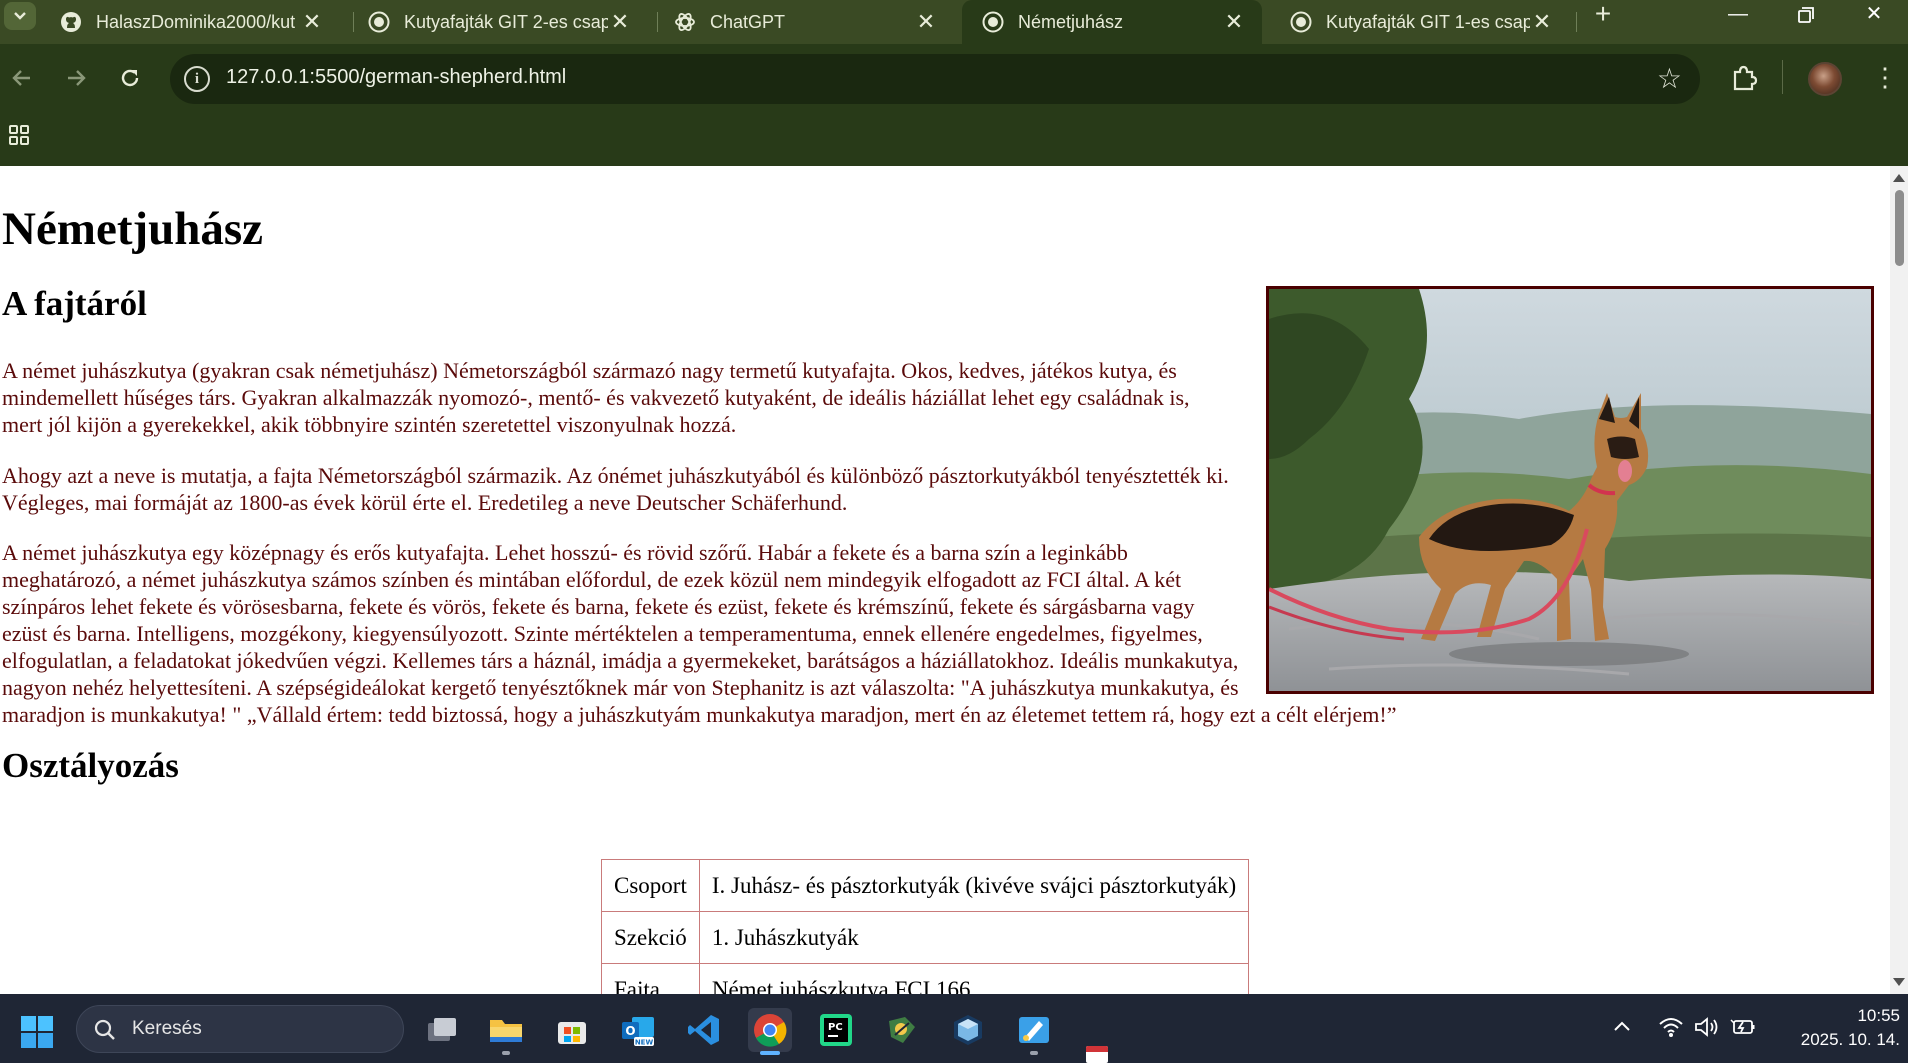 Image resolution: width=1908 pixels, height=1063 pixels. I want to click on plus-icon: +, so click(1603, 14).